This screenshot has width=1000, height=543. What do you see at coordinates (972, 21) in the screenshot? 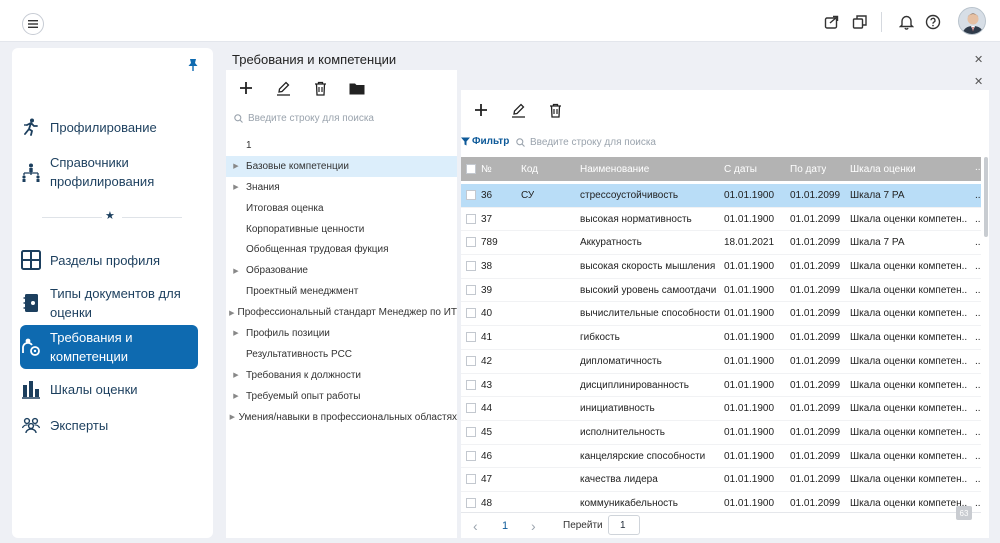
I see `user-avatar` at bounding box center [972, 21].